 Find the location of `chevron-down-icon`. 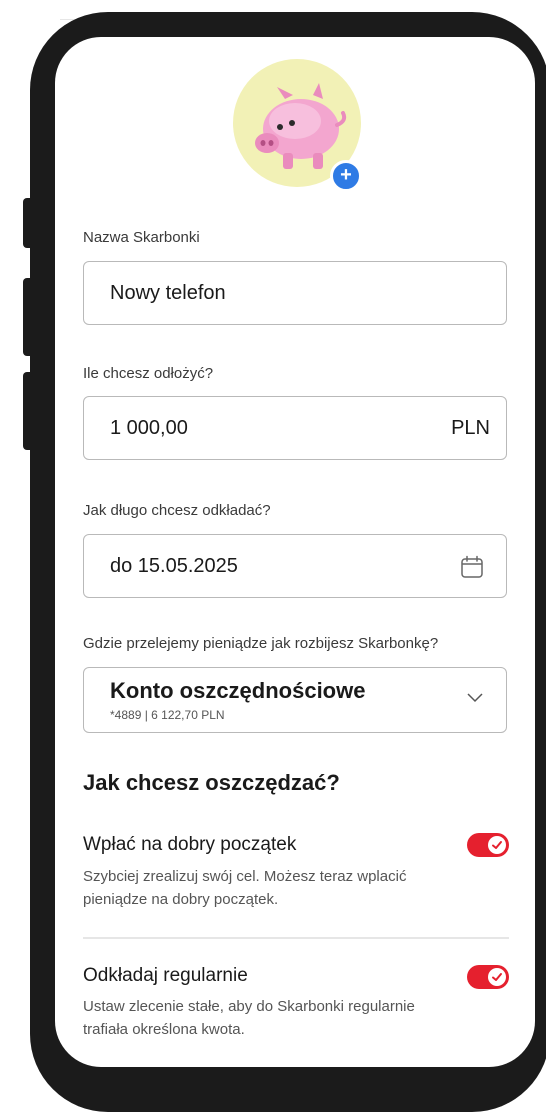

chevron-down-icon is located at coordinates (475, 698).